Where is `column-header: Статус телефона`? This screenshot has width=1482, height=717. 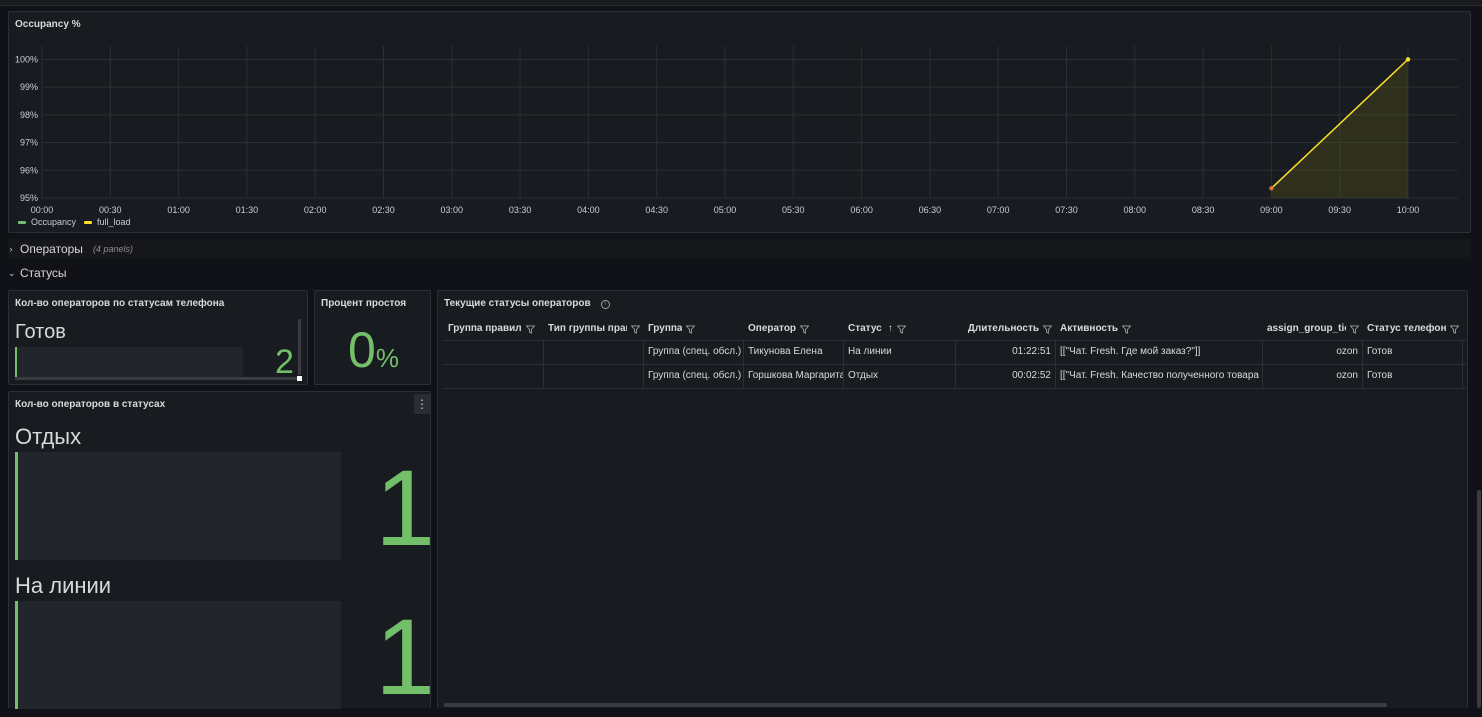
column-header: Статус телефона is located at coordinates (1413, 329).